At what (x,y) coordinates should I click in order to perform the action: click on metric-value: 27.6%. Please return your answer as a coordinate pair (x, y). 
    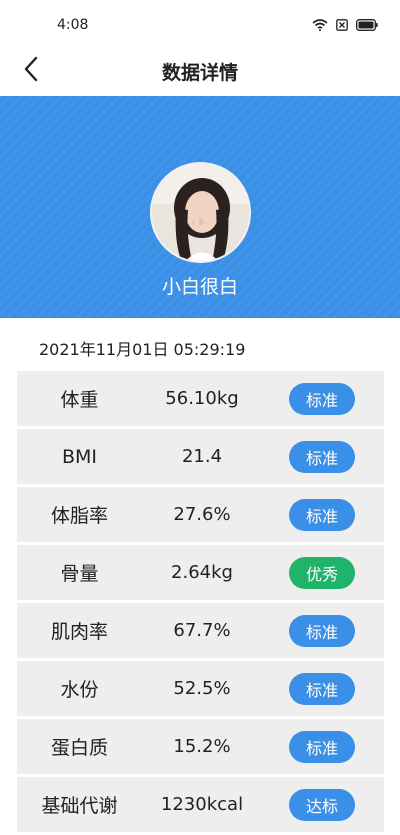
    Looking at the image, I should click on (202, 514).